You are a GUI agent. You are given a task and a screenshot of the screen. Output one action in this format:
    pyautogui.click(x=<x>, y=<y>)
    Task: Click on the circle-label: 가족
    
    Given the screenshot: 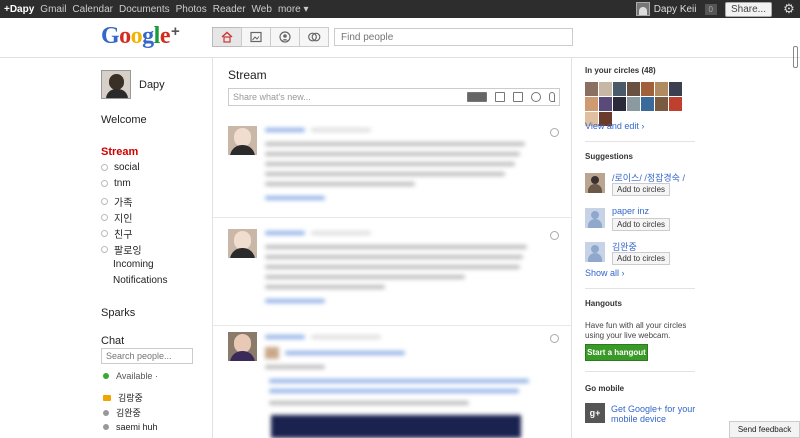 What is the action you would take?
    pyautogui.click(x=123, y=203)
    